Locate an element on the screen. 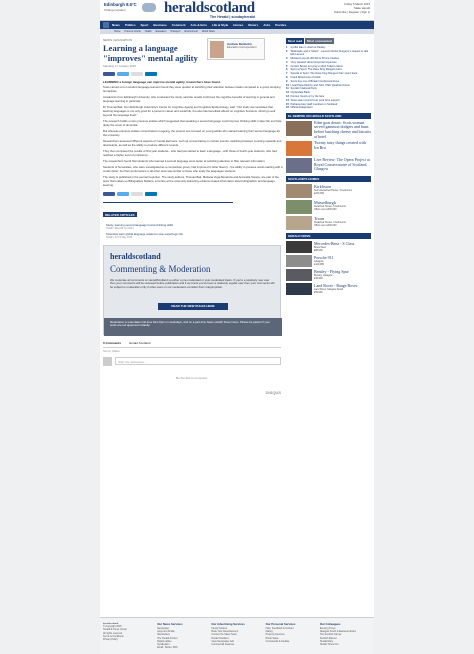 This screenshot has width=474, height=654. site-logo: heraldscotland The Herald | sundayherald is located at coordinates (209, 9).